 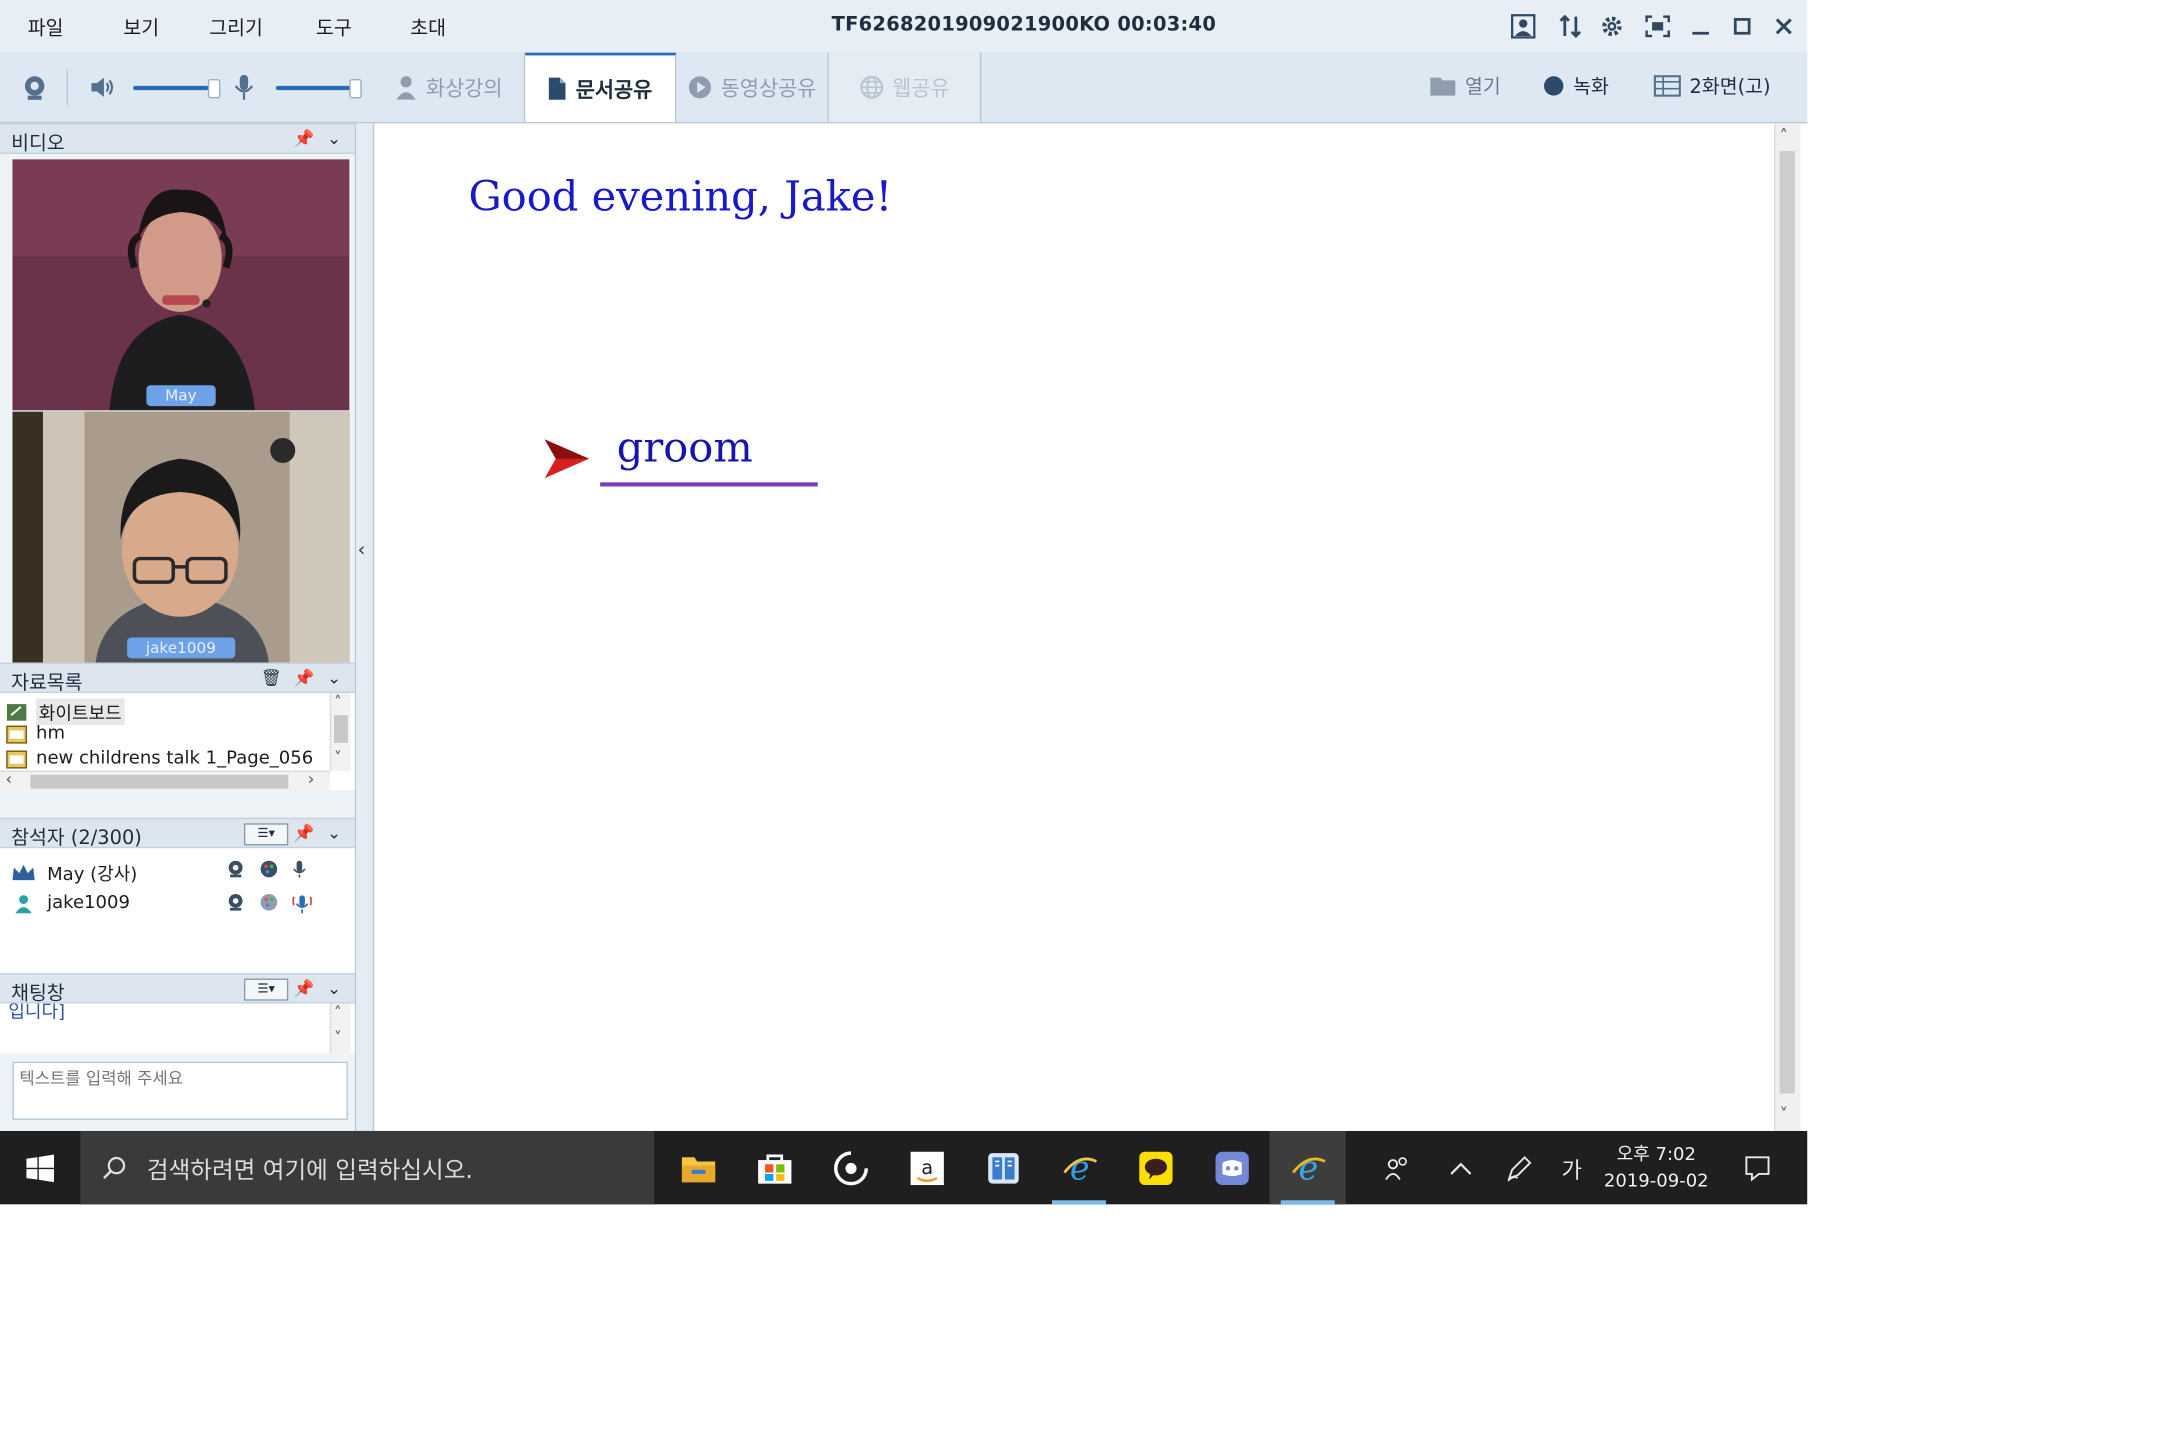 I want to click on close-icon, so click(x=1784, y=26).